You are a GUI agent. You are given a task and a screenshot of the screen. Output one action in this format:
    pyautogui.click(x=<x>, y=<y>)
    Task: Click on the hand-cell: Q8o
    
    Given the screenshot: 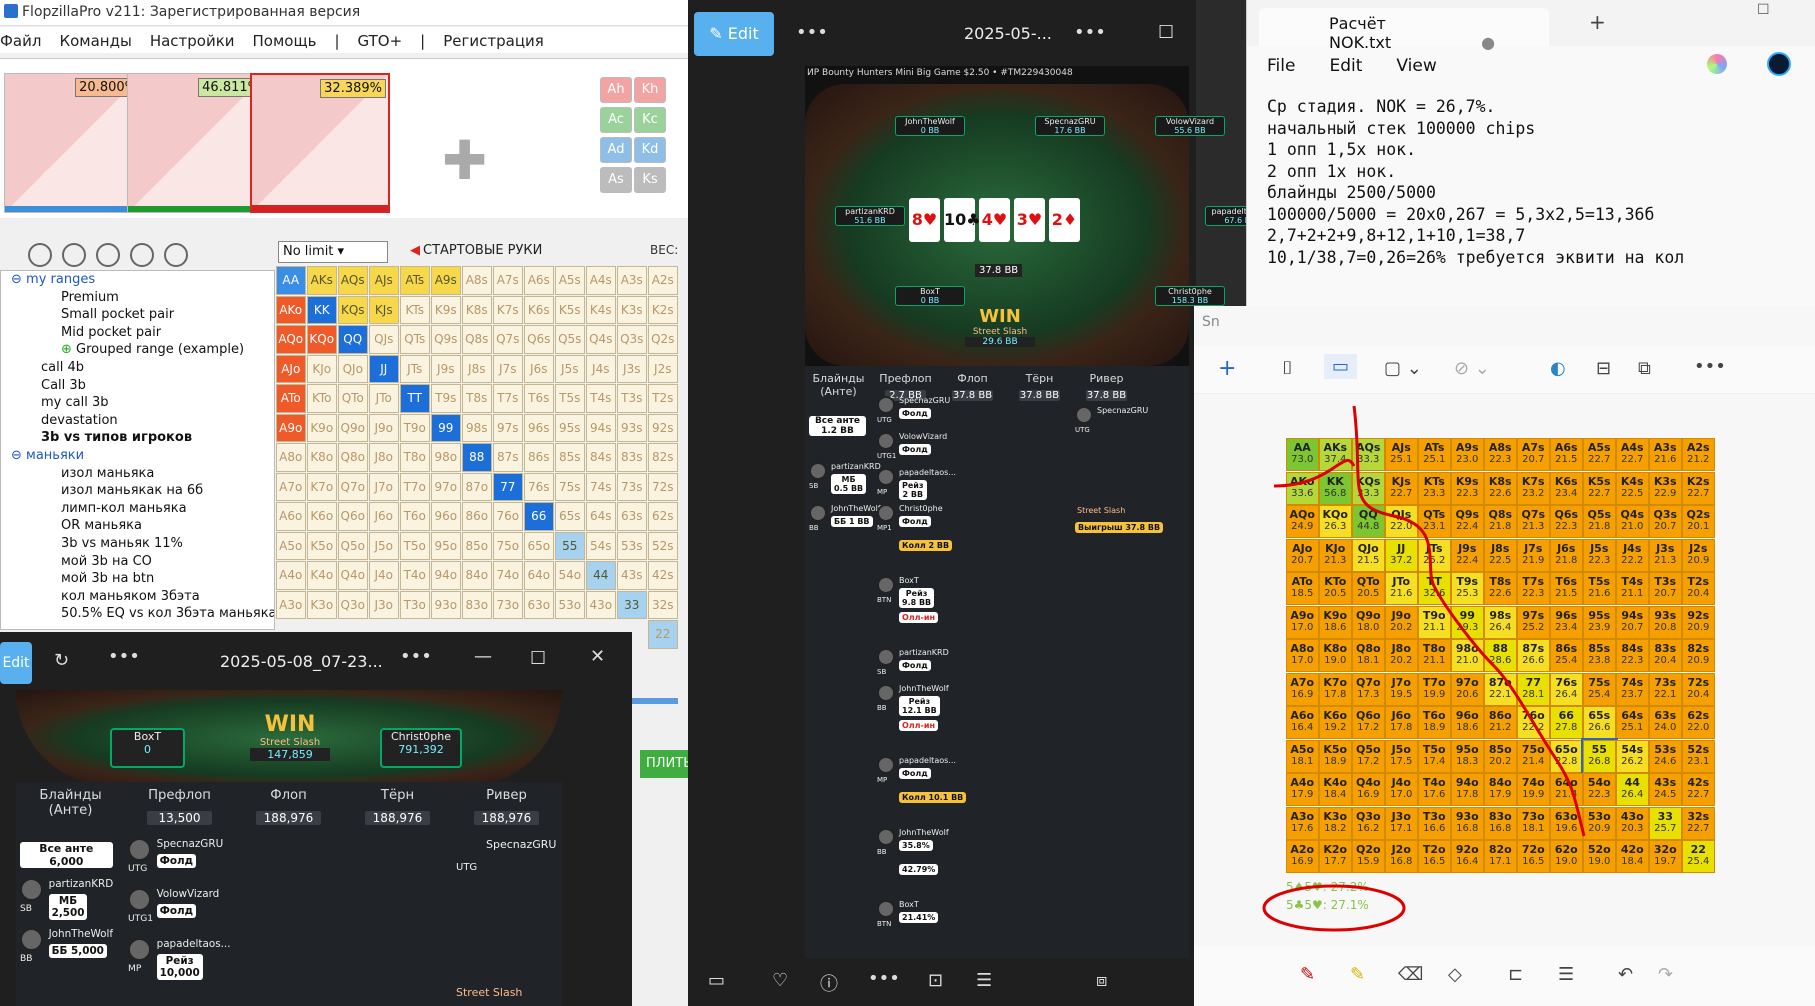 What is the action you would take?
    pyautogui.click(x=353, y=457)
    